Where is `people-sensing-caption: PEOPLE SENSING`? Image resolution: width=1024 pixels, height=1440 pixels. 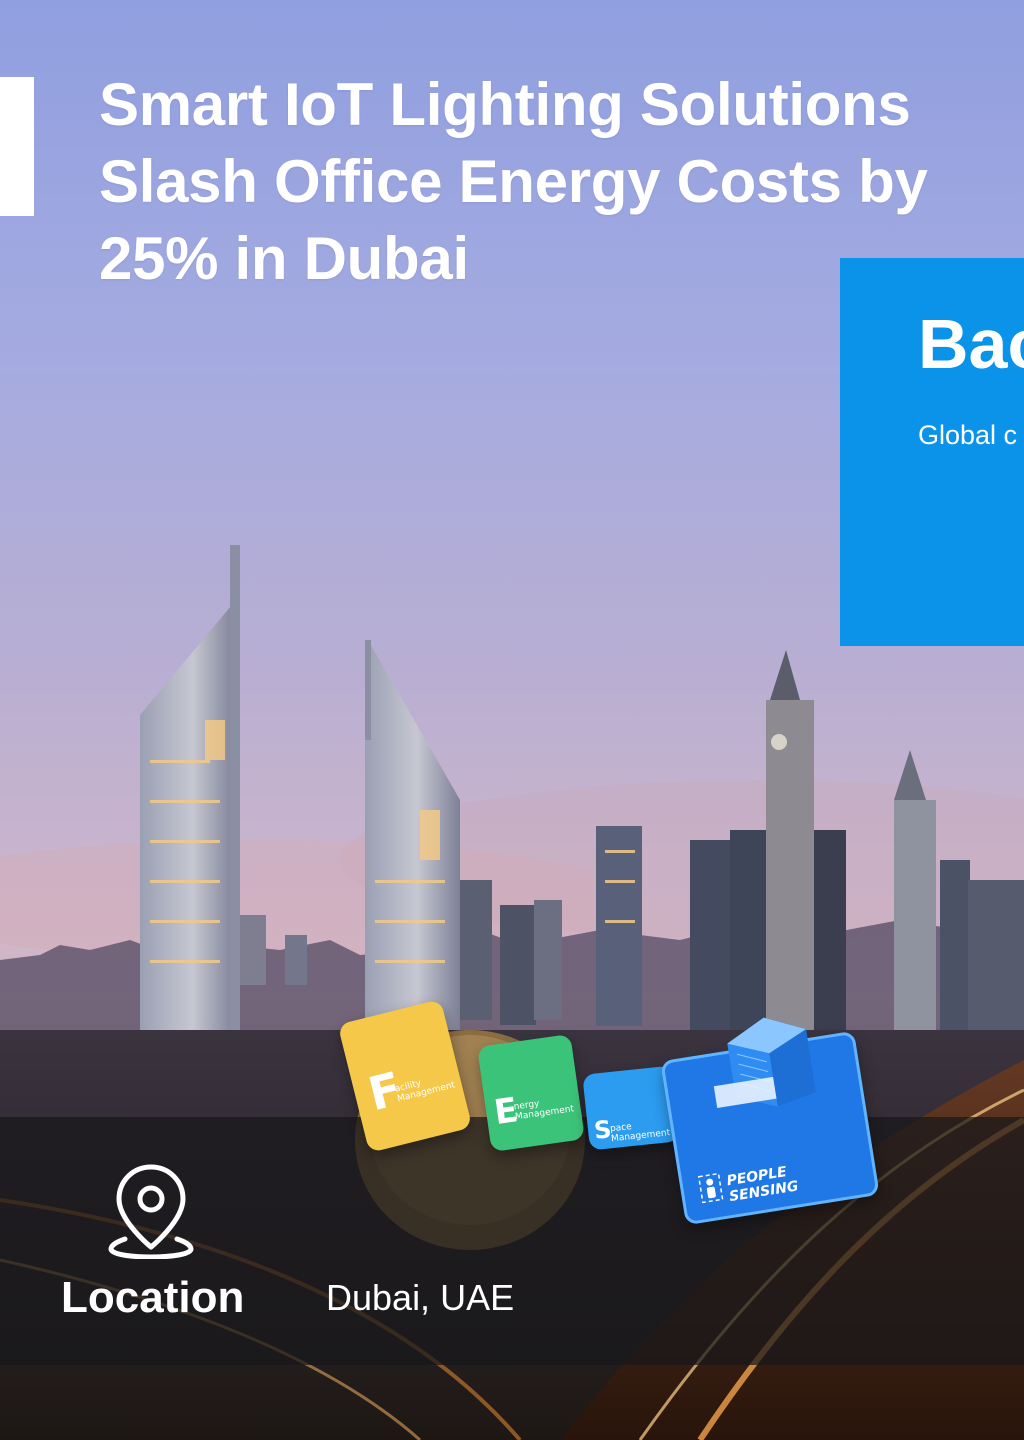 people-sensing-caption: PEOPLE SENSING is located at coordinates (762, 1185).